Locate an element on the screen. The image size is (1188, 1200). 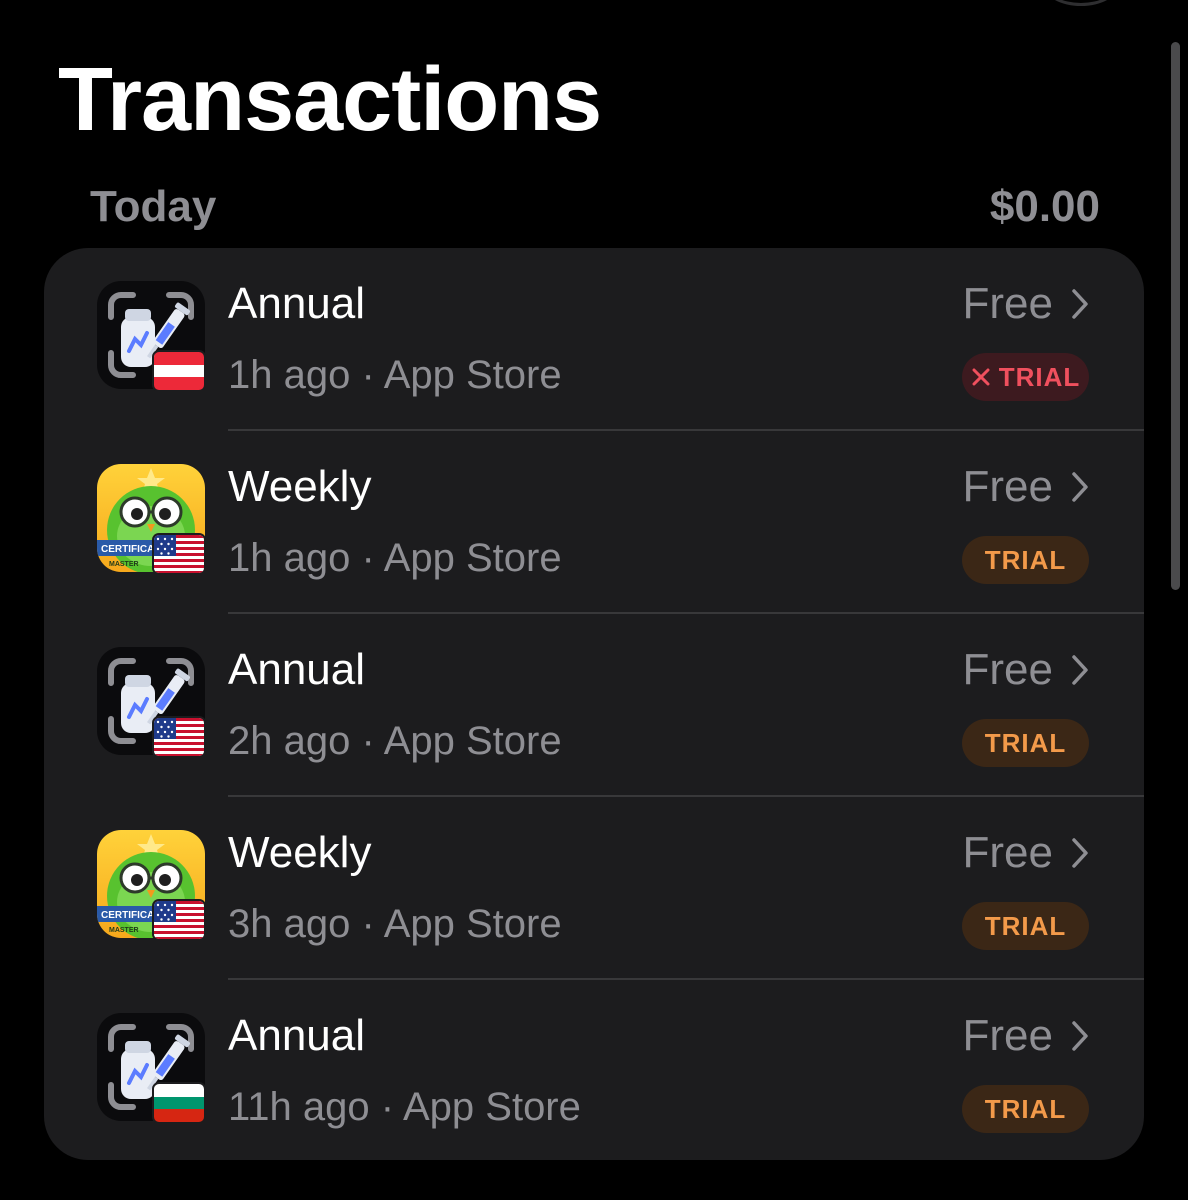
trial-cancelled-badge: TRIAL is located at coordinates (1025, 377).